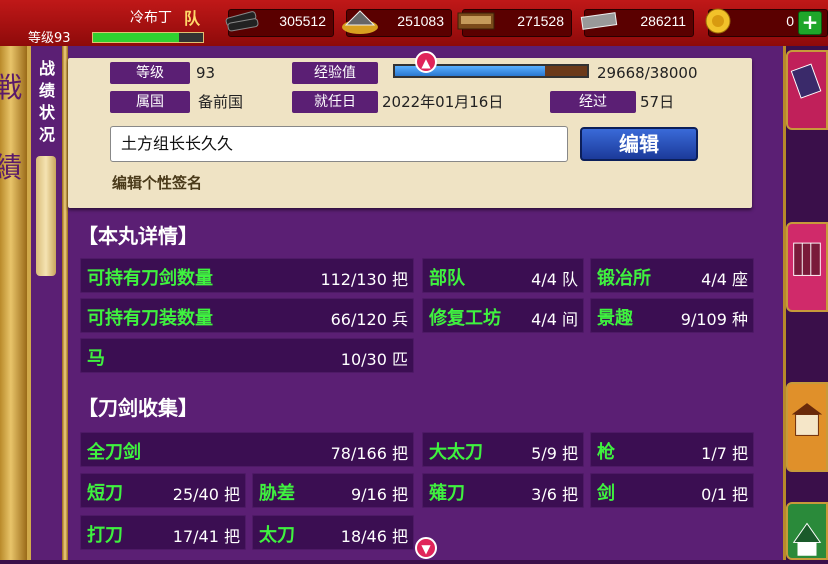 The image size is (828, 564). I want to click on stat-value: 4/4 间, so click(554, 319).